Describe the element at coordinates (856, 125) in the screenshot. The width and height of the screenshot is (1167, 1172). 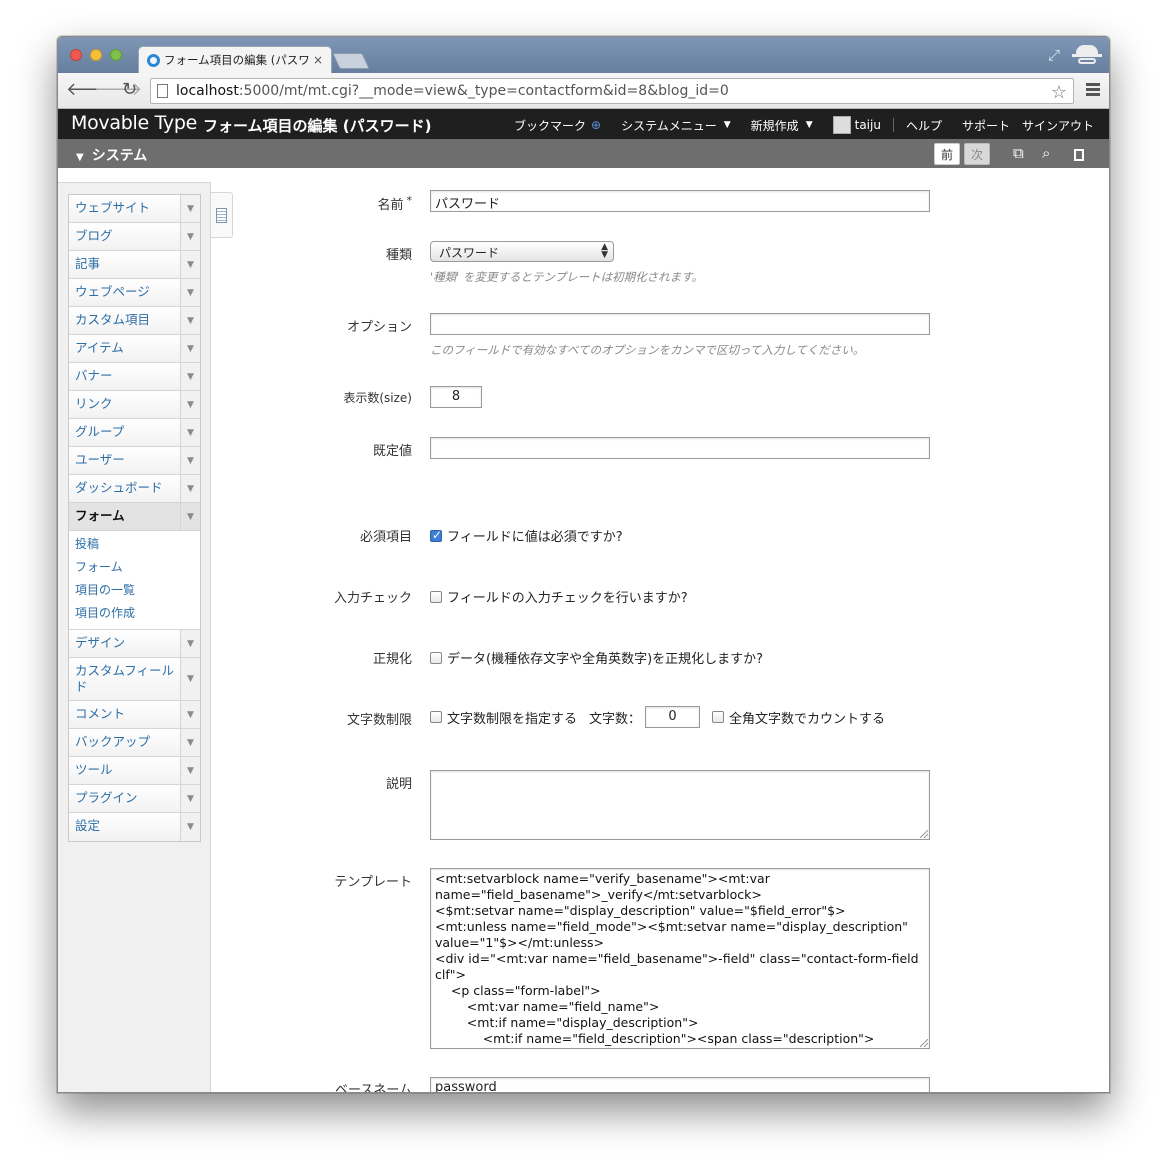
I see `user-menu: taiju` at that location.